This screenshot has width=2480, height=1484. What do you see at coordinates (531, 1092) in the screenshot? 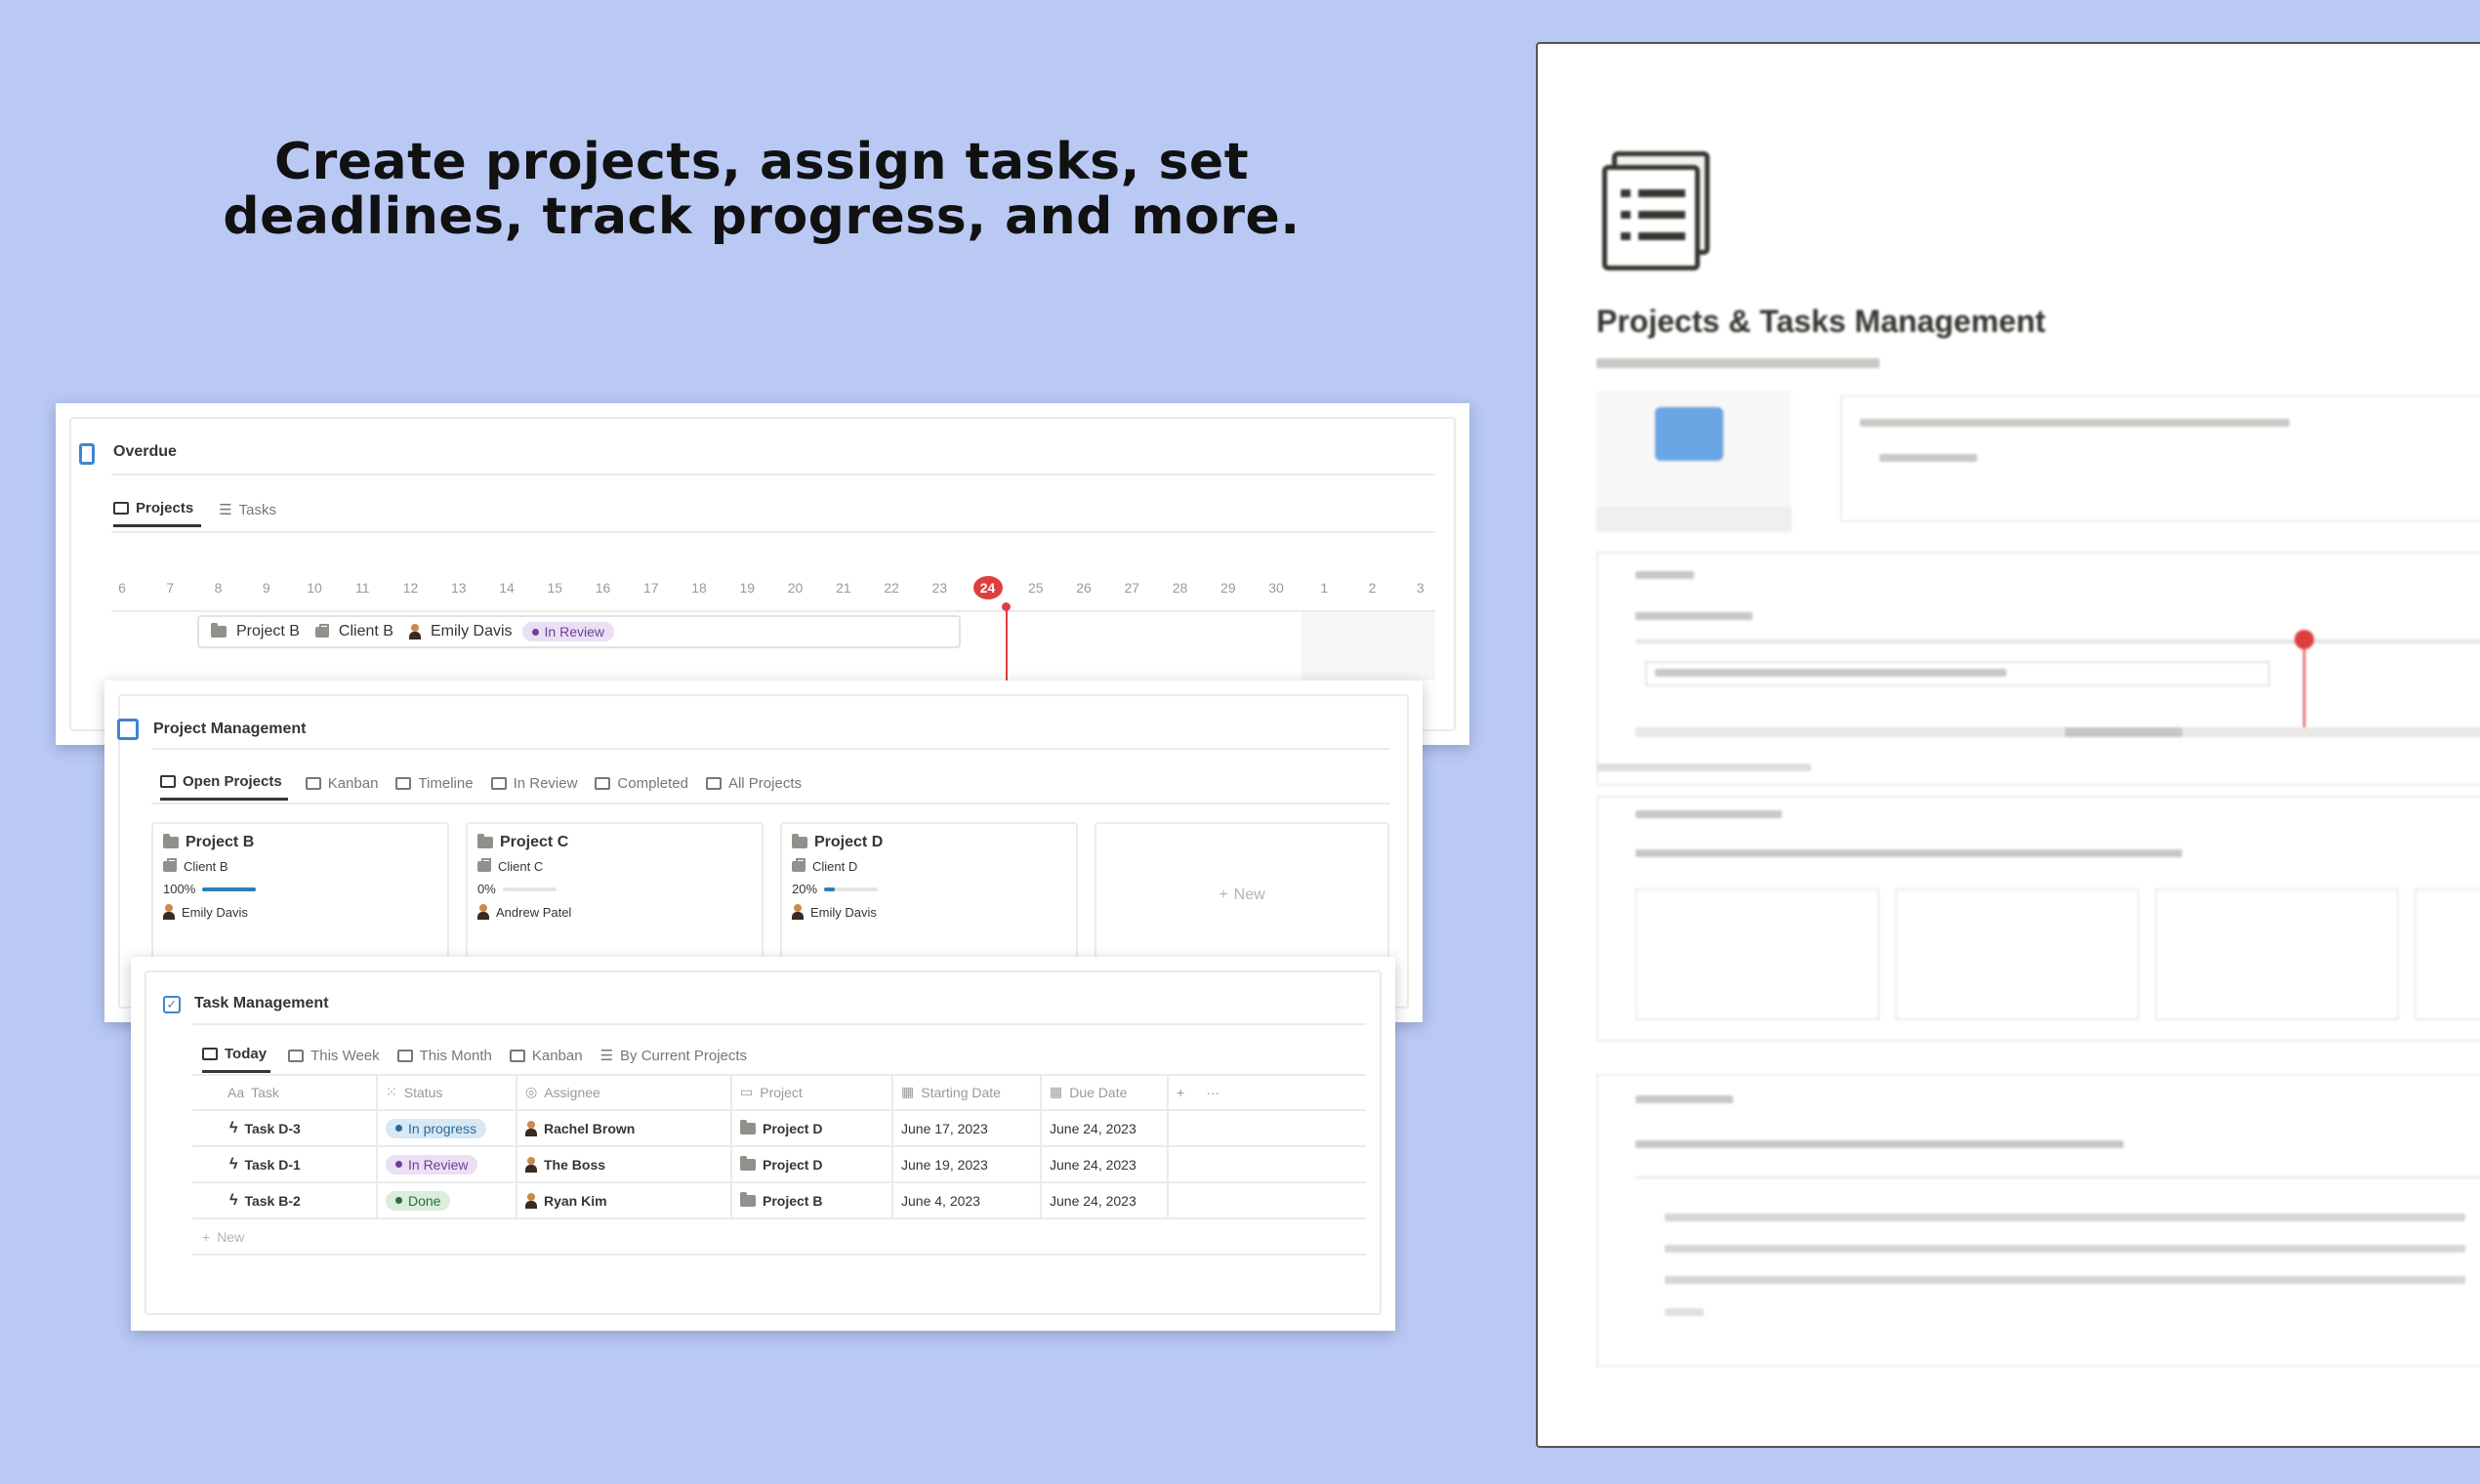
I see `person-circle-icon: ◎` at bounding box center [531, 1092].